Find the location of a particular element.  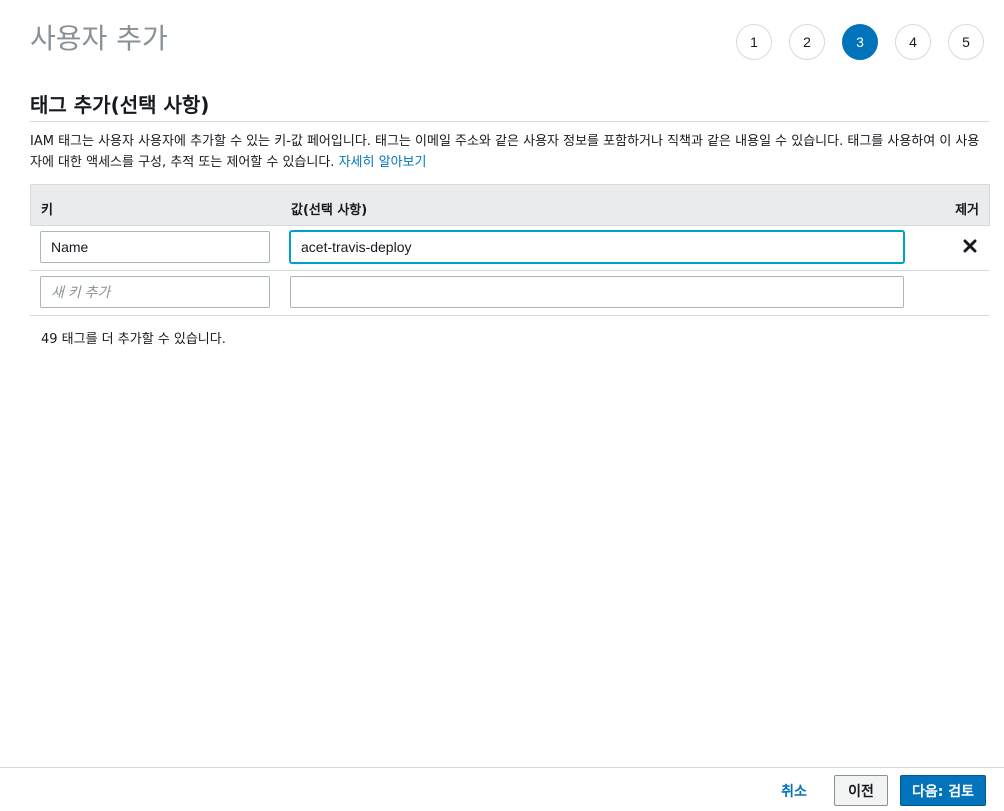

tag-value-input is located at coordinates (597, 247).